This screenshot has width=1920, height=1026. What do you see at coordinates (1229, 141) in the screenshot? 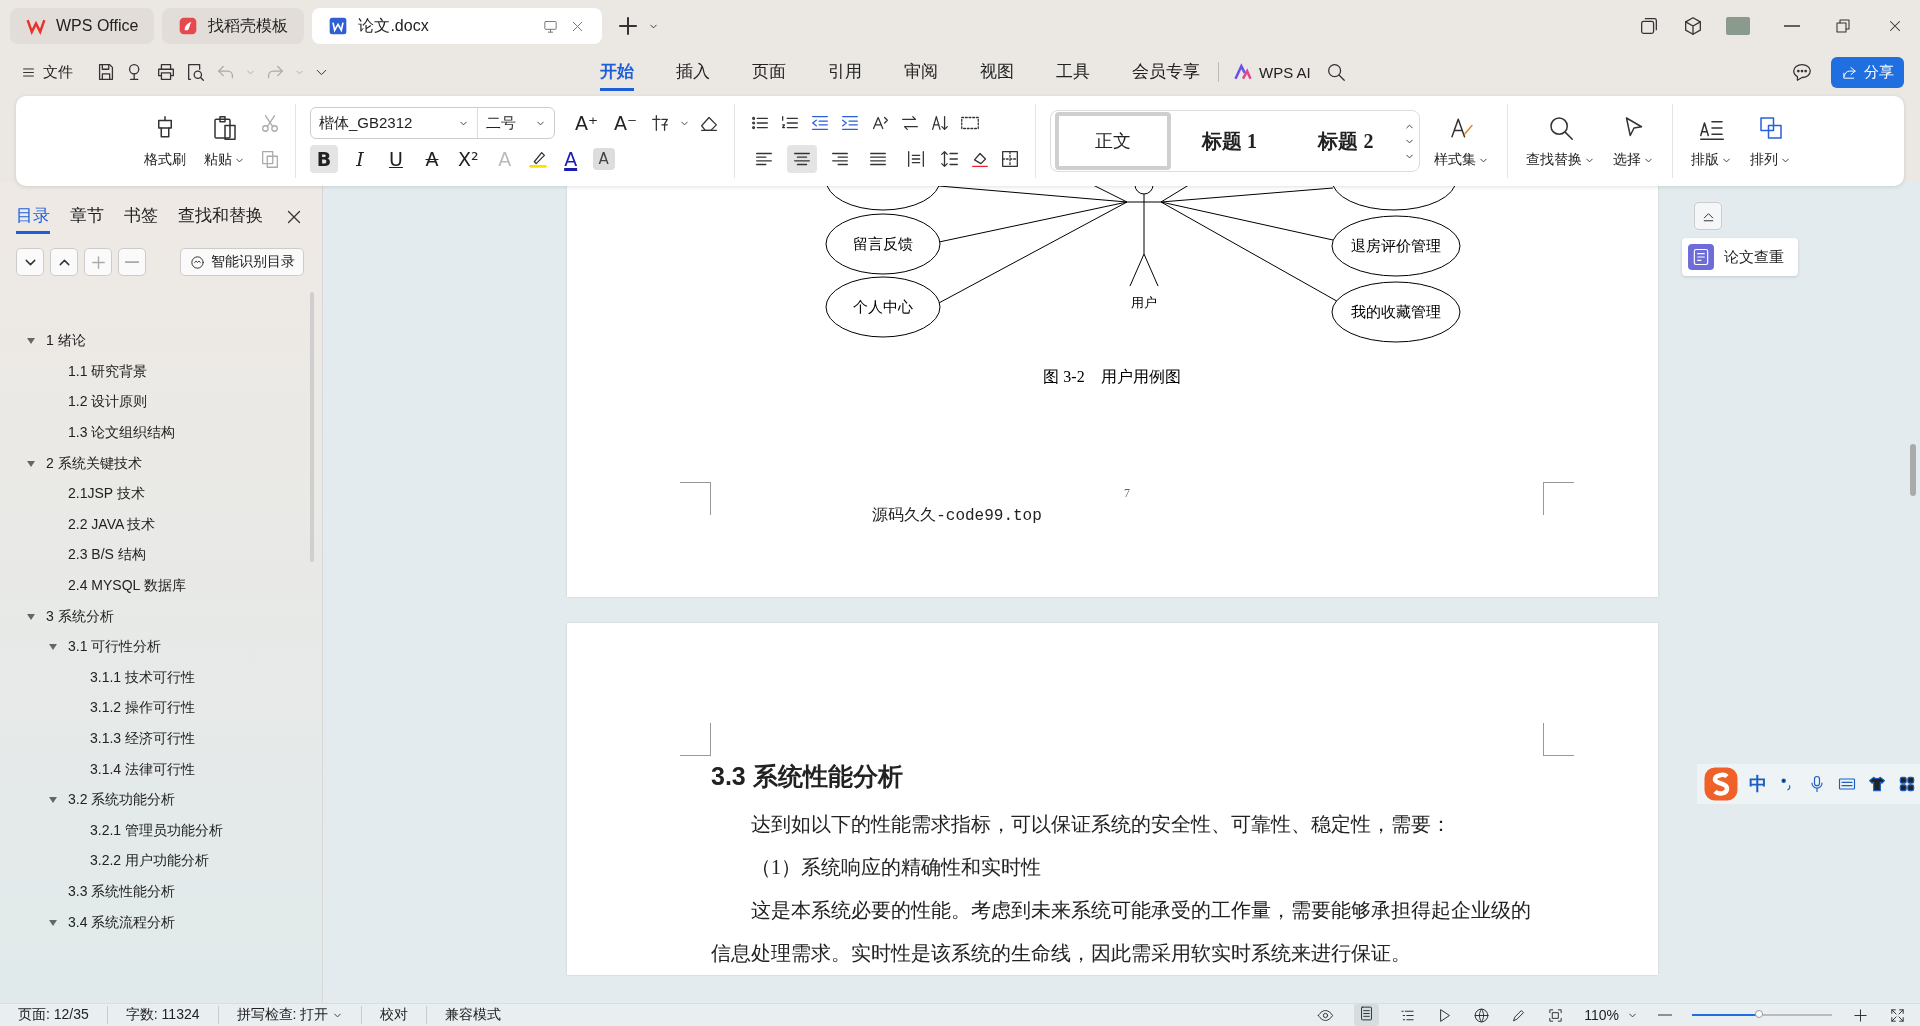
I see `style-option: 标题 1` at bounding box center [1229, 141].